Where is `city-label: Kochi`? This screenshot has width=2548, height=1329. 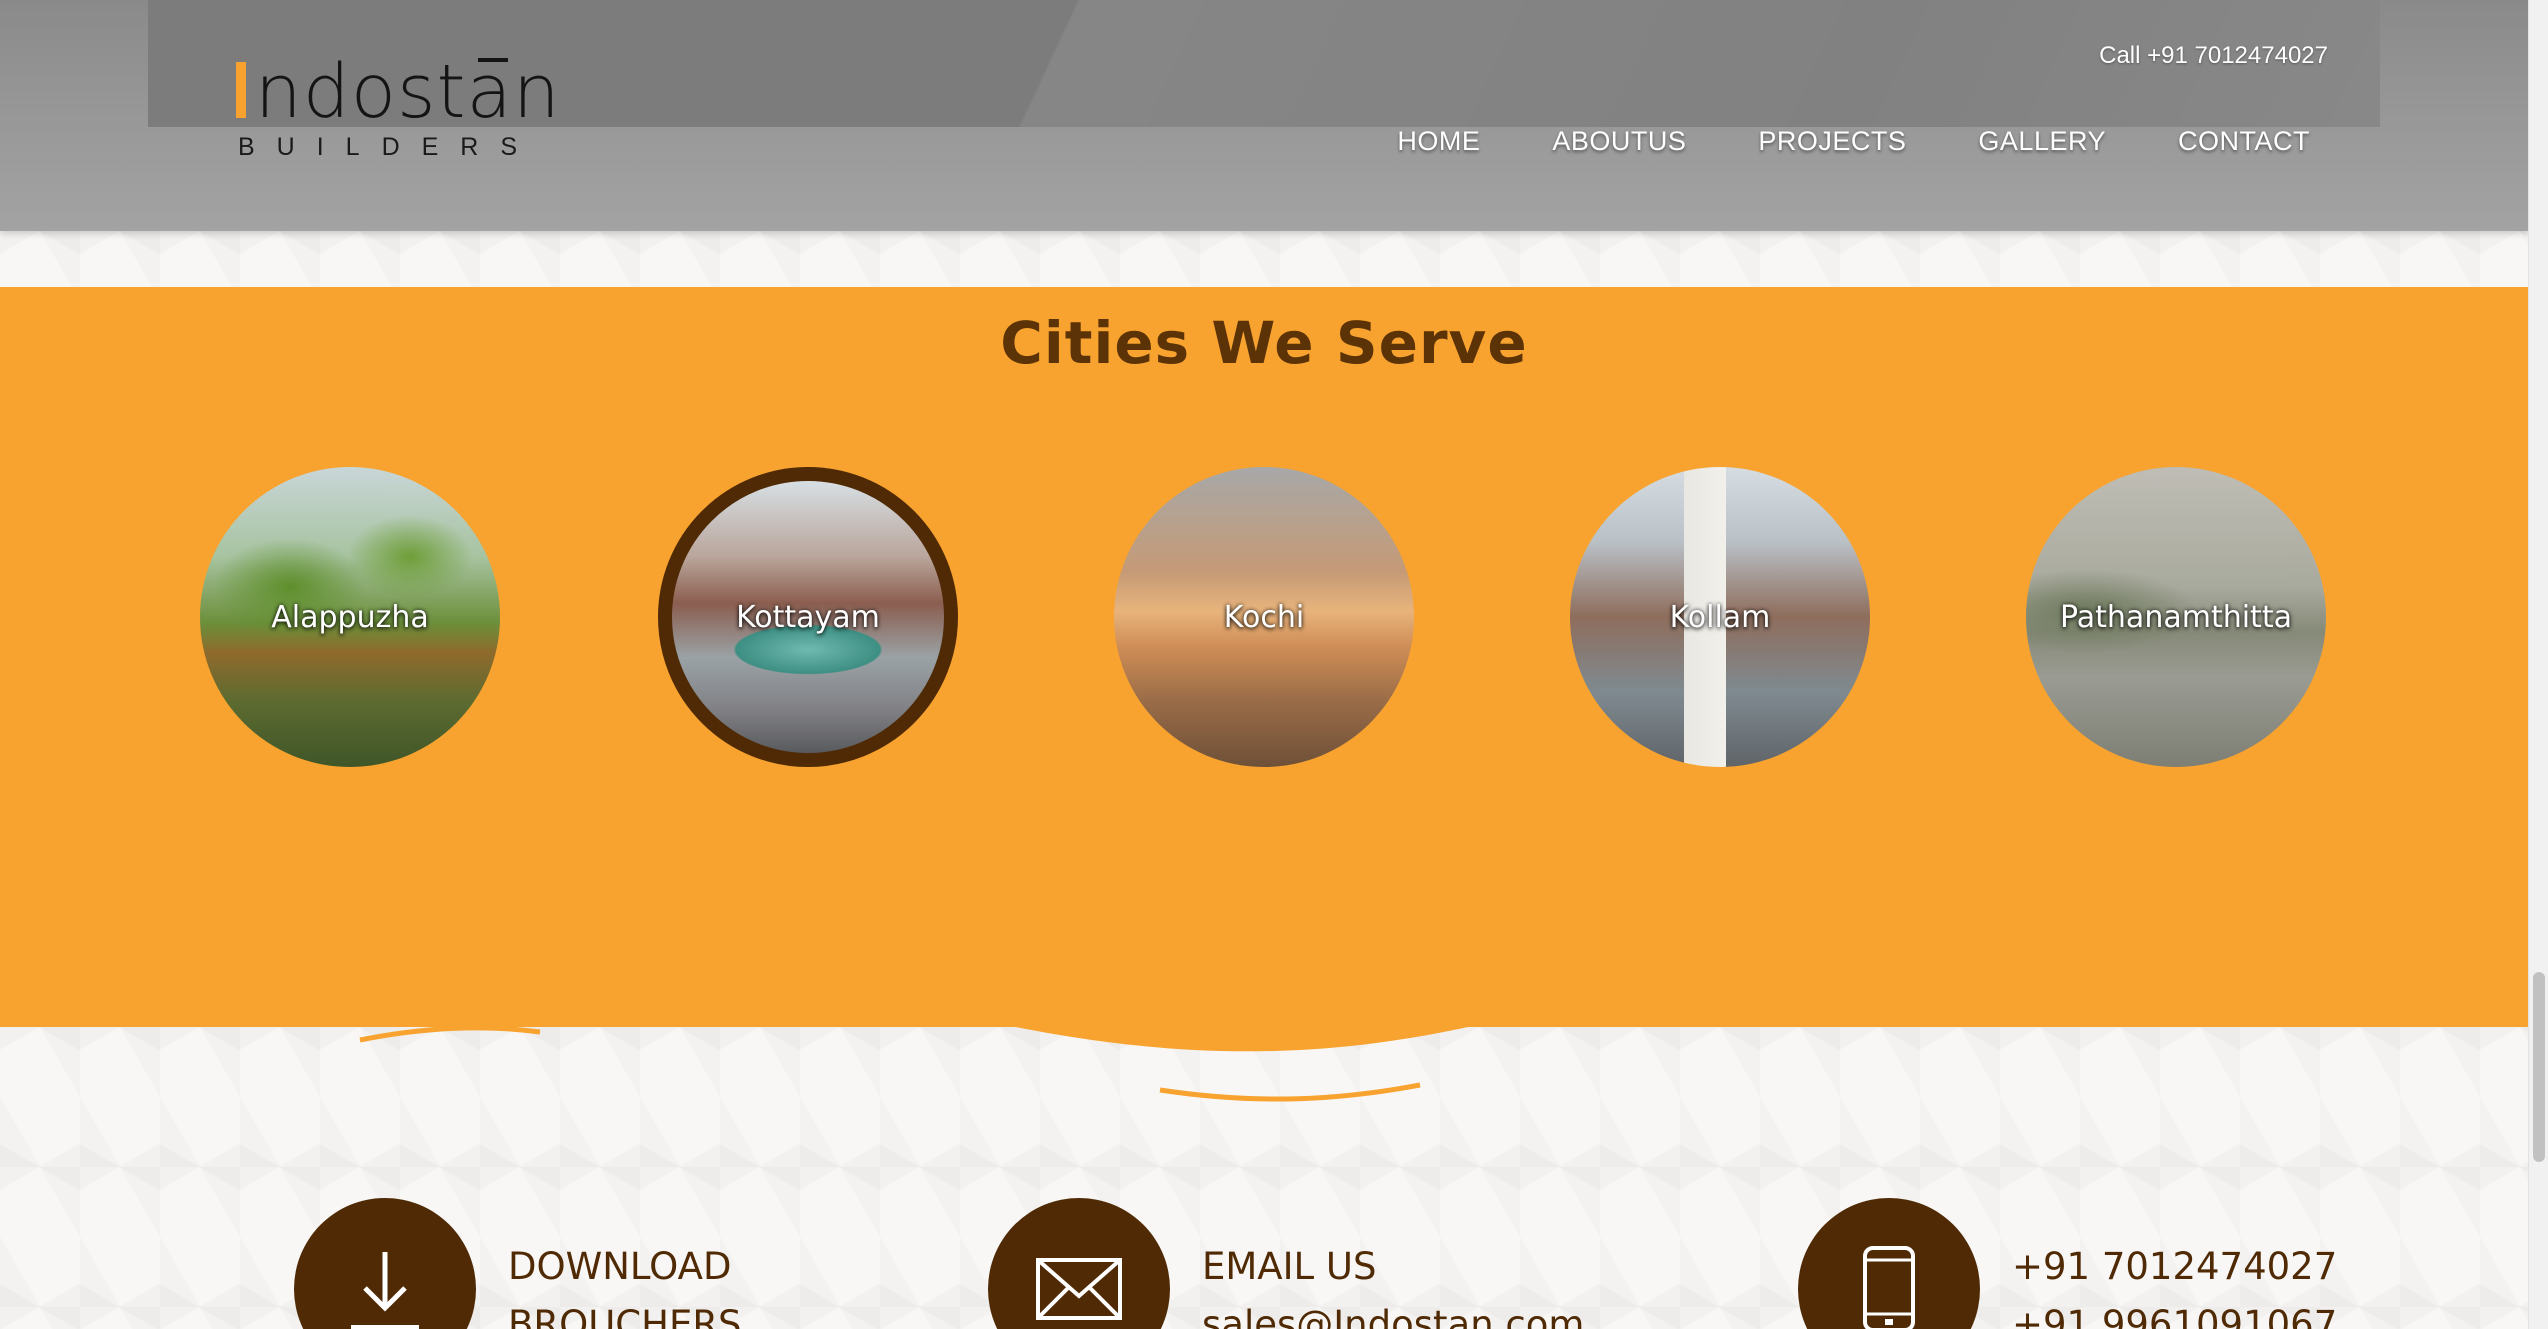
city-label: Kochi is located at coordinates (1264, 617).